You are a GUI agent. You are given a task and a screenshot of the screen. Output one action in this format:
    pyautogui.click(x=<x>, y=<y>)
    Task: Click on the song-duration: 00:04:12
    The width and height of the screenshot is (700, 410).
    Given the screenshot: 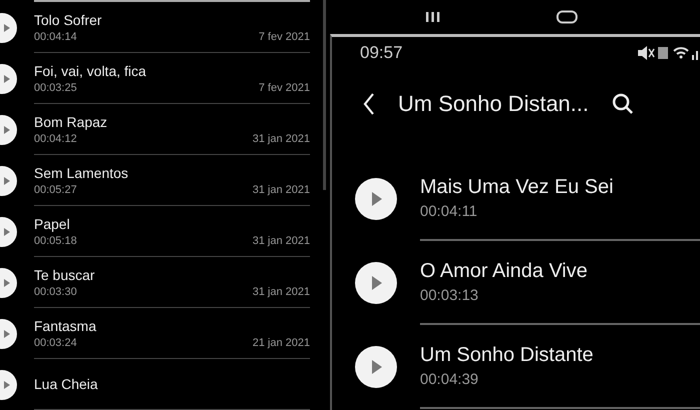 What is the action you would take?
    pyautogui.click(x=55, y=138)
    